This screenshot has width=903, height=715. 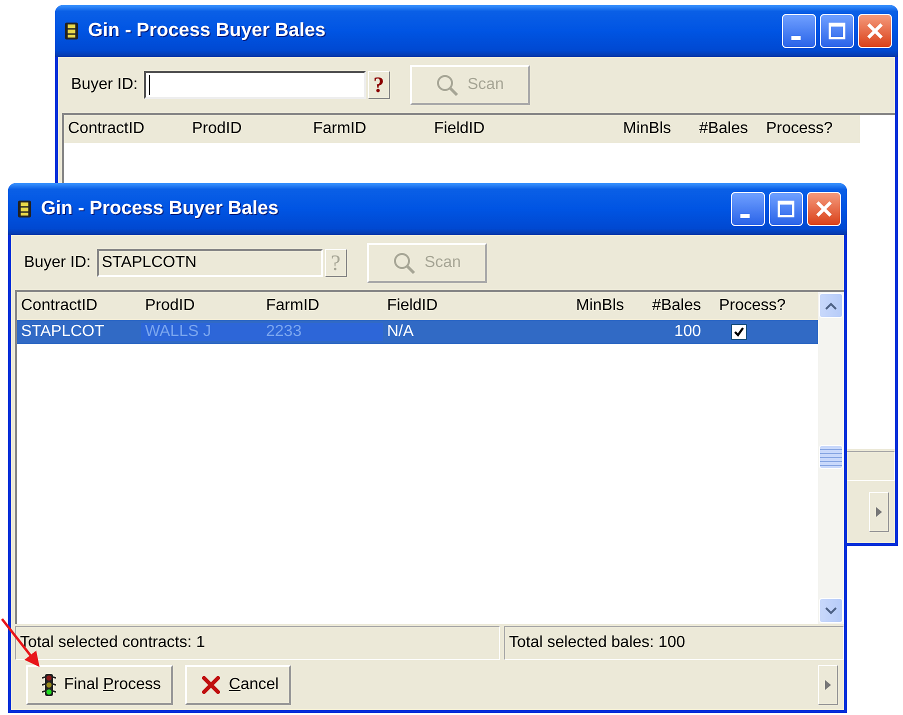 I want to click on vertical-scrollbar, so click(x=831, y=458).